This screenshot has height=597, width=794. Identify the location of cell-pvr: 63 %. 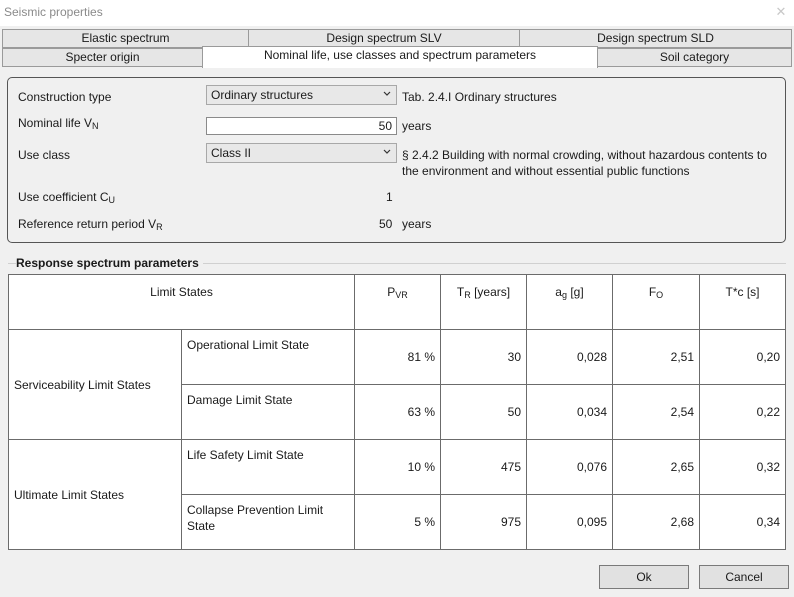
(397, 412).